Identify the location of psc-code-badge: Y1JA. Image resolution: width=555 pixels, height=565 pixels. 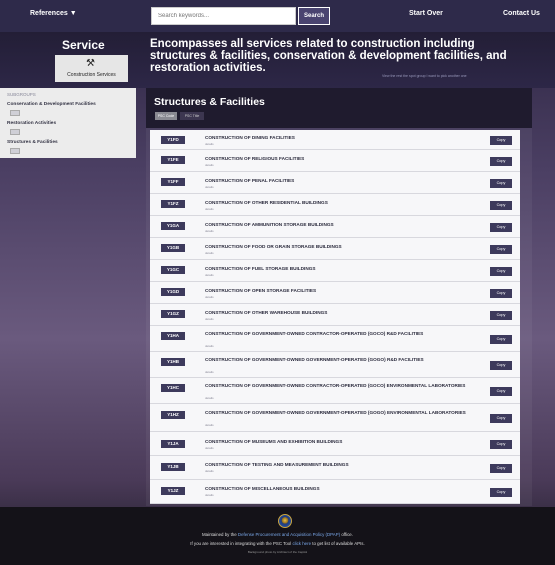
(173, 444).